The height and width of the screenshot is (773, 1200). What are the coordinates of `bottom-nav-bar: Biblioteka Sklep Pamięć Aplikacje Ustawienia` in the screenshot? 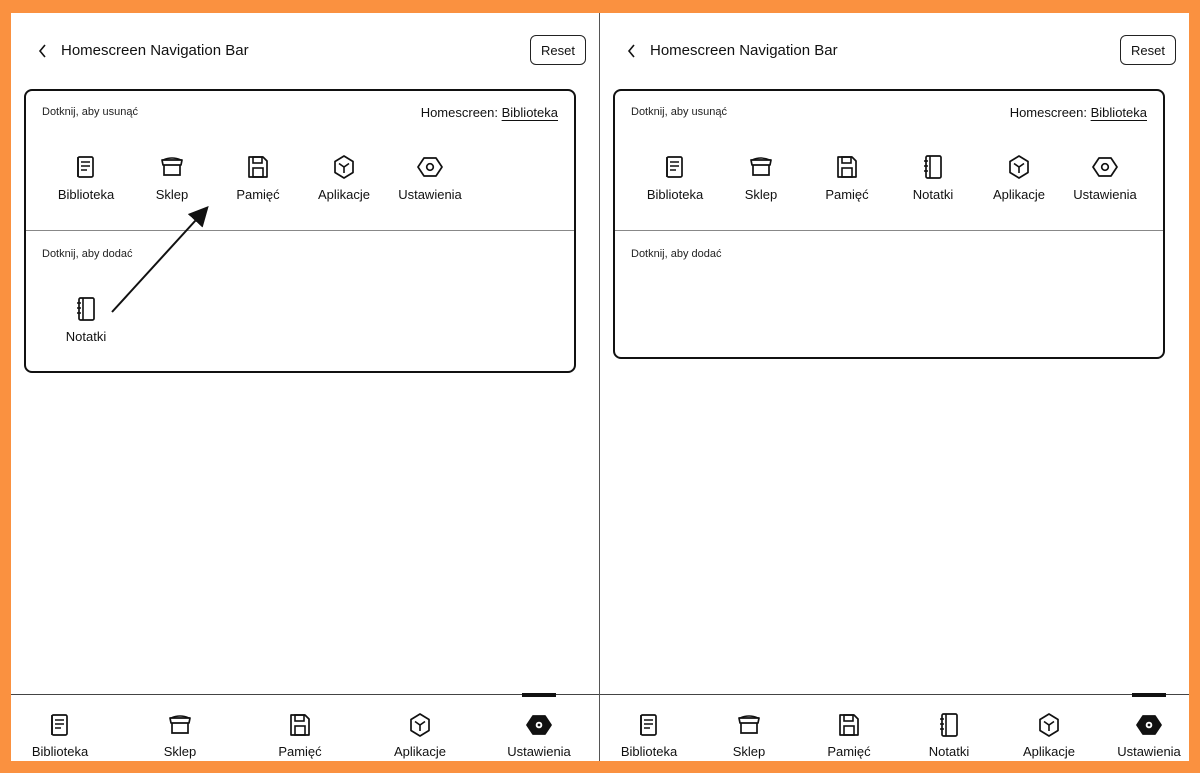 It's located at (304, 727).